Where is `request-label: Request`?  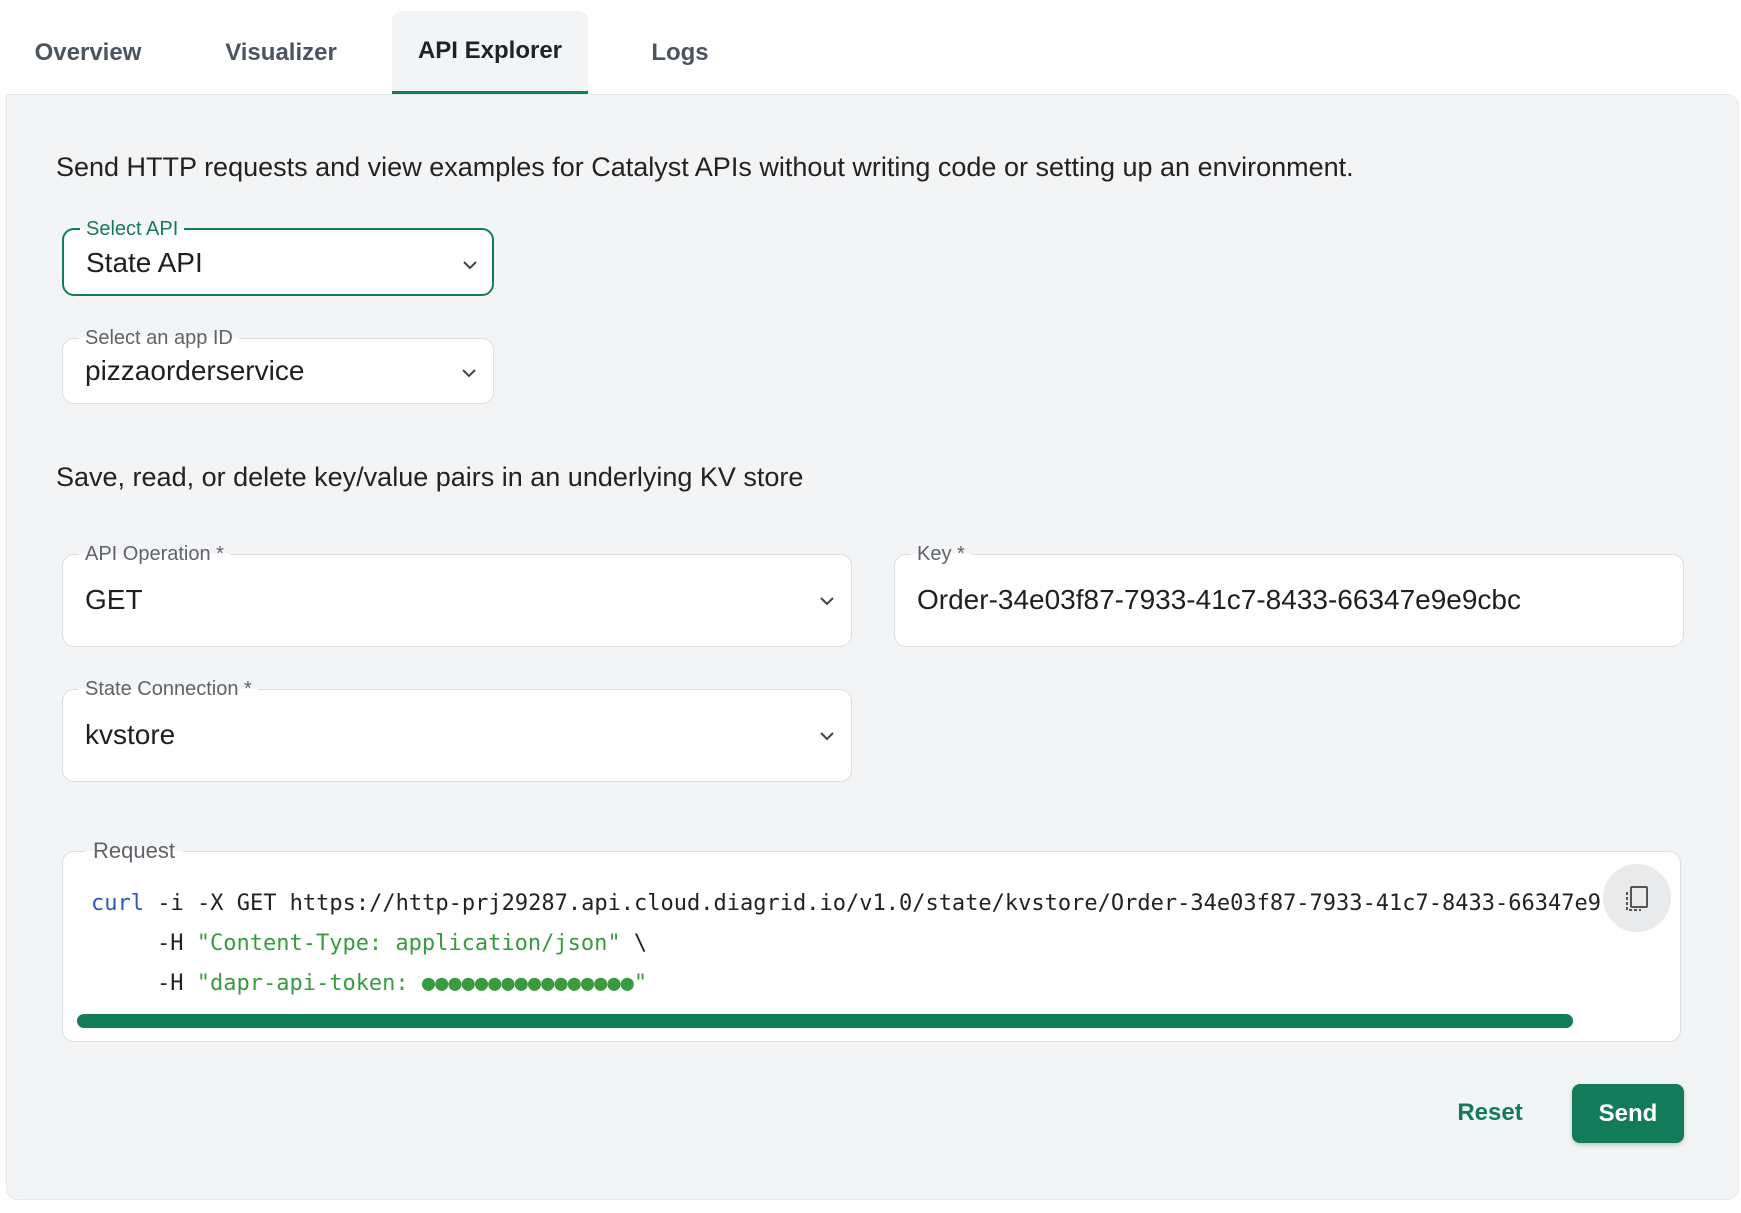
request-label: Request is located at coordinates (134, 851).